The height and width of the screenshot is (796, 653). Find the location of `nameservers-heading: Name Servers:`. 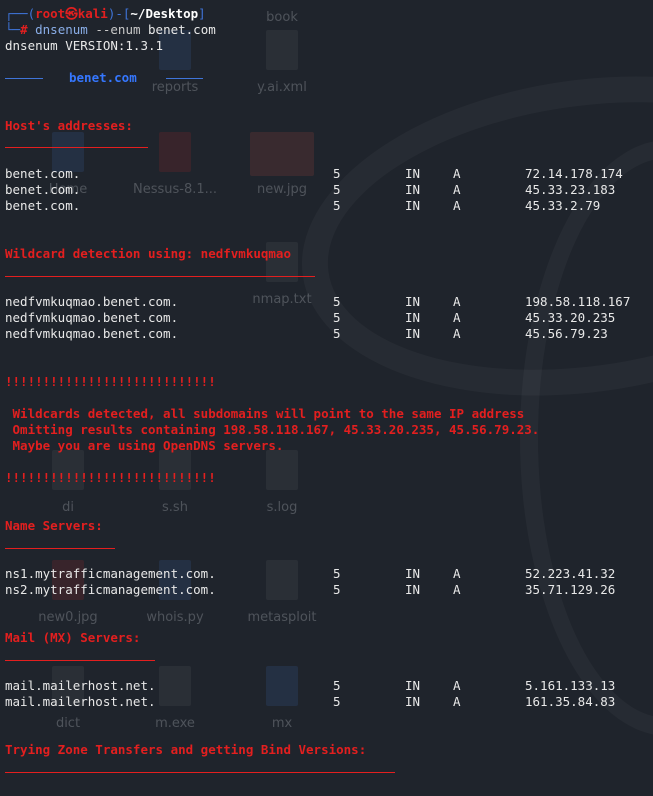

nameservers-heading: Name Servers: is located at coordinates (54, 525).